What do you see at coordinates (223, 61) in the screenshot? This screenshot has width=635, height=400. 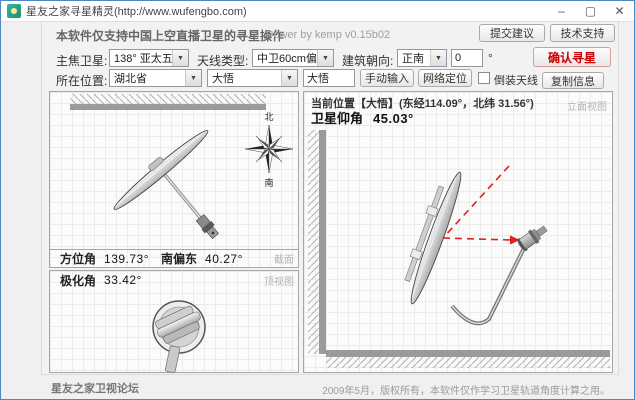 I see `antenna-type-label: 天线类型:` at bounding box center [223, 61].